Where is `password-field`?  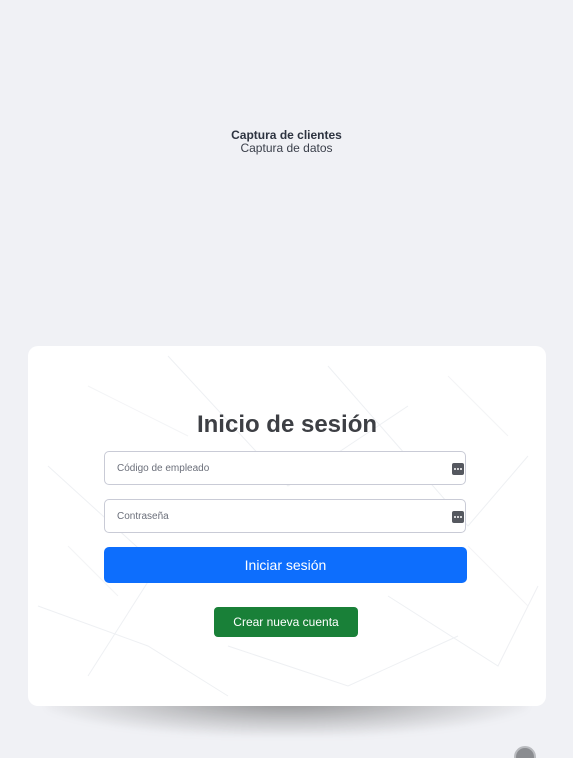 password-field is located at coordinates (285, 516).